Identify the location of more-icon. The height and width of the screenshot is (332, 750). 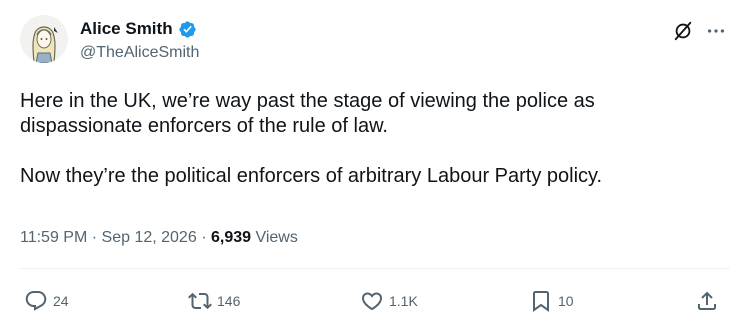
(716, 31).